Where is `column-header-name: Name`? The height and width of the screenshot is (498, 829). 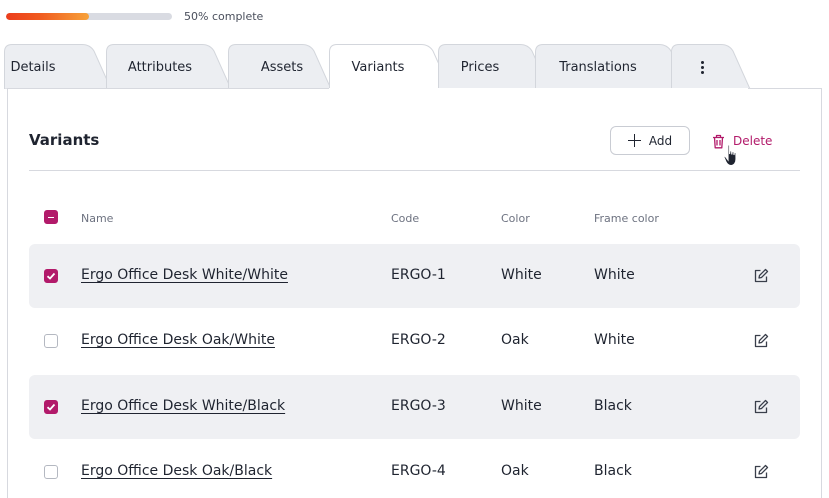 column-header-name: Name is located at coordinates (97, 218).